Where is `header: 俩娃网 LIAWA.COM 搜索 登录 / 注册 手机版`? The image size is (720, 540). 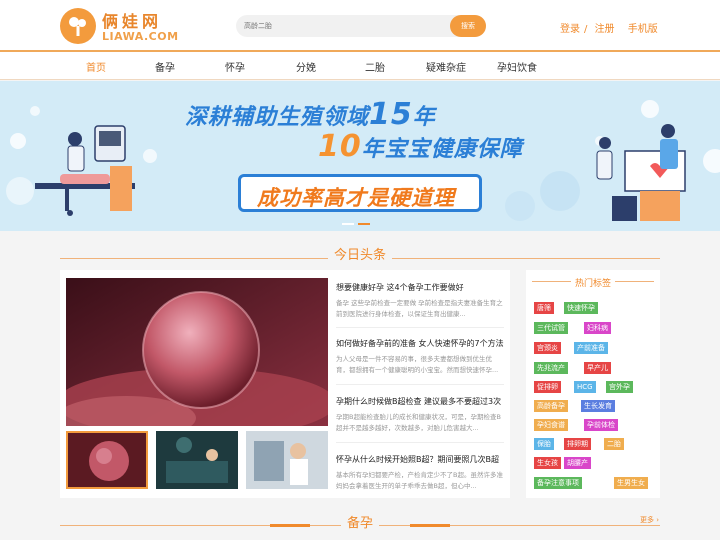
header: 俩娃网 LIAWA.COM 搜索 登录 / 注册 手机版 is located at coordinates (360, 25).